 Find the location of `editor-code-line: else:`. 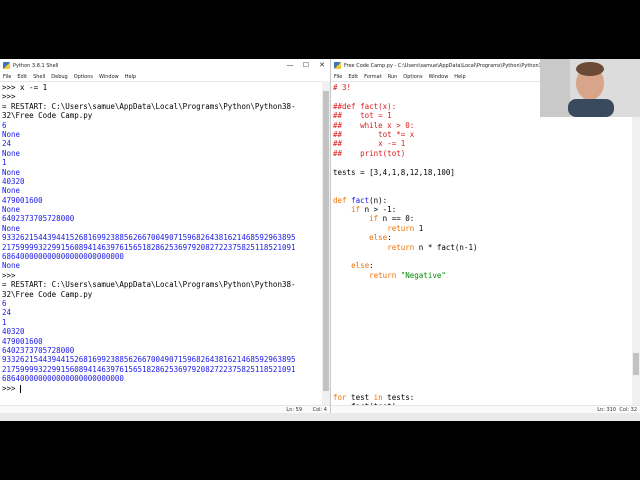

editor-code-line: else: is located at coordinates (405, 265).